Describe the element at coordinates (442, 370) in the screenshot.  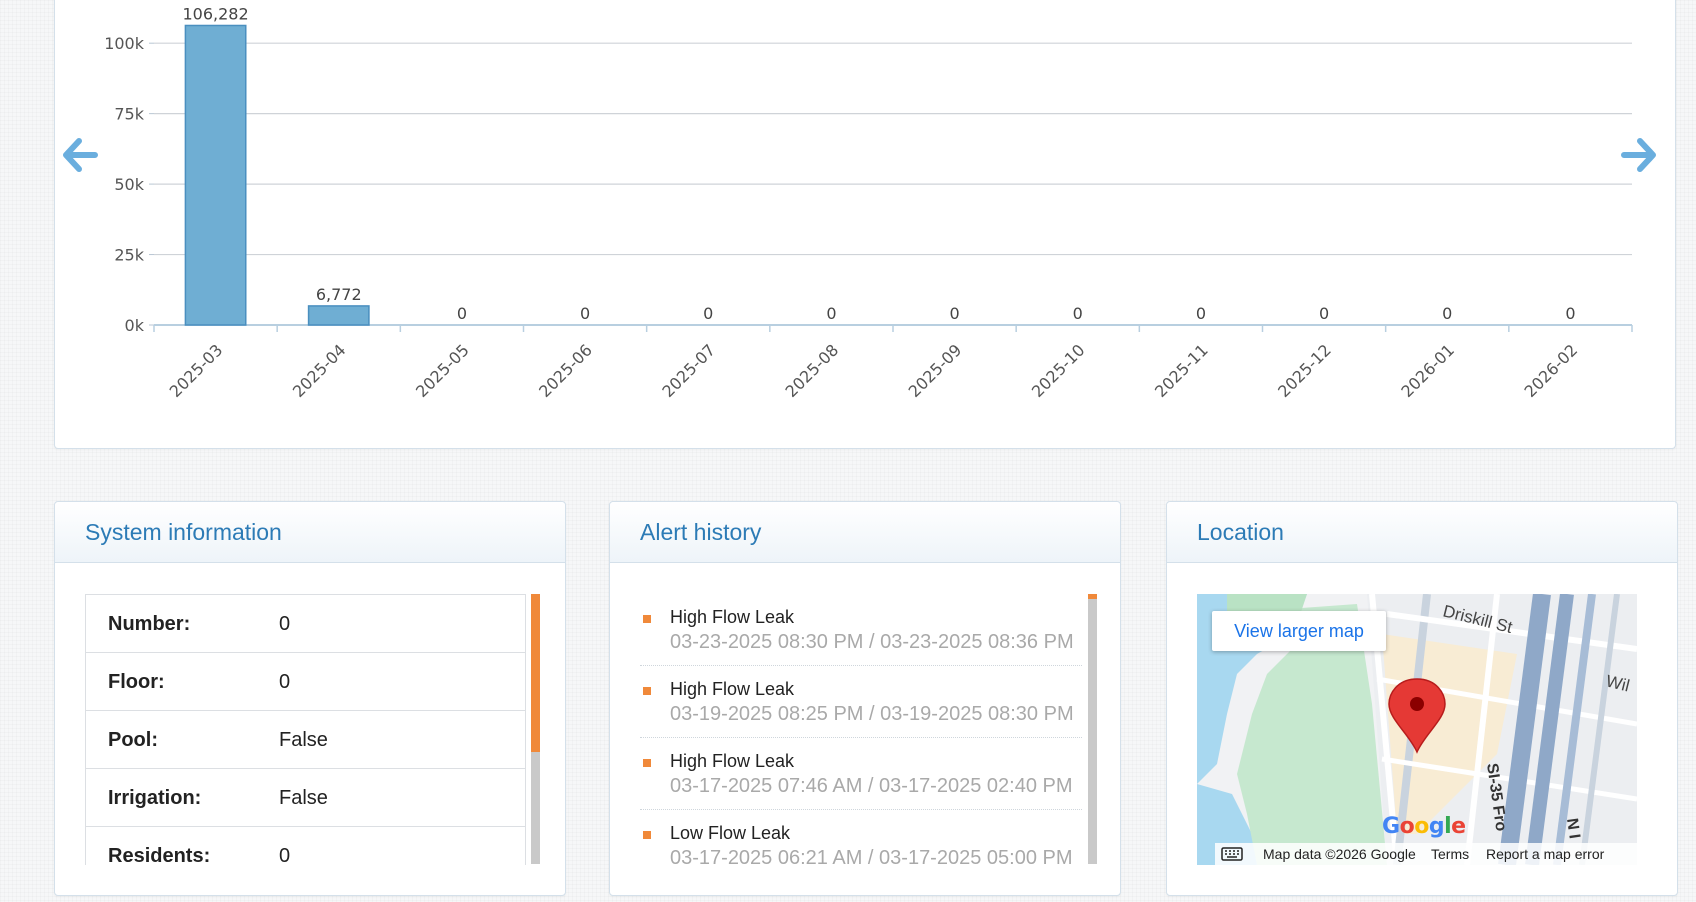
I see `x-tick-label: 2025-05` at that location.